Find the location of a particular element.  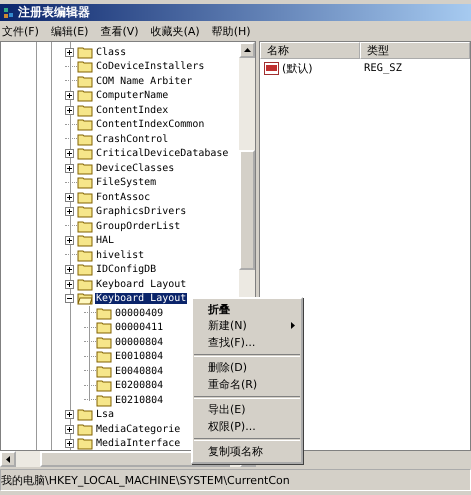

tree-item: FileSystem is located at coordinates (126, 182).